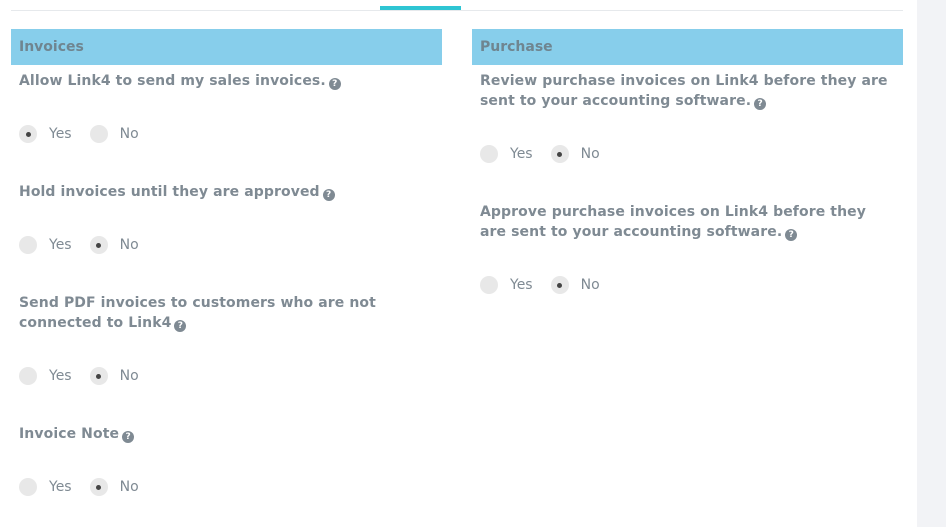  What do you see at coordinates (69, 434) in the screenshot?
I see `setting-label: Invoice Note` at bounding box center [69, 434].